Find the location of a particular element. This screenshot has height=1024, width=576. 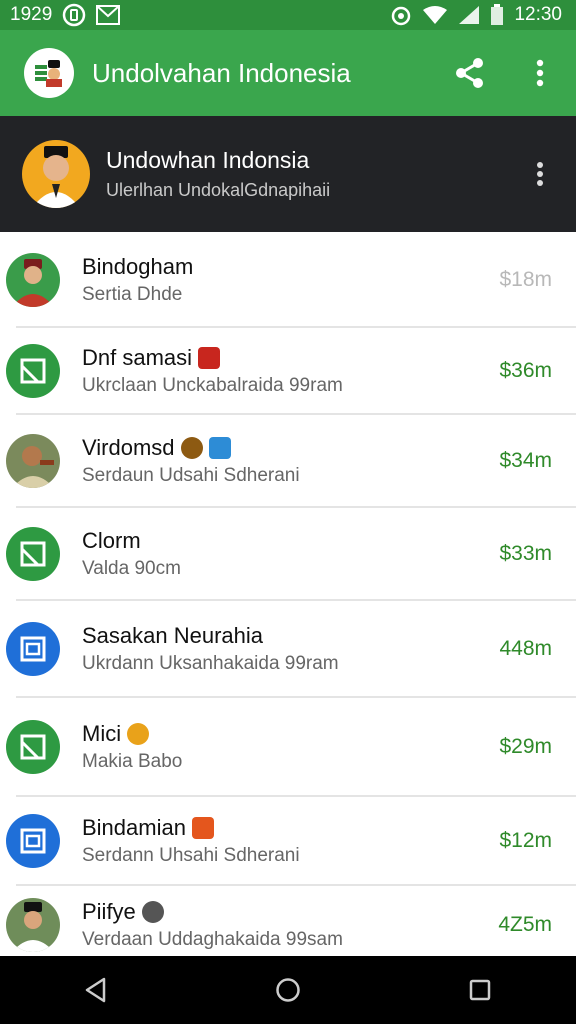

item-title: Mici is located at coordinates (102, 733).